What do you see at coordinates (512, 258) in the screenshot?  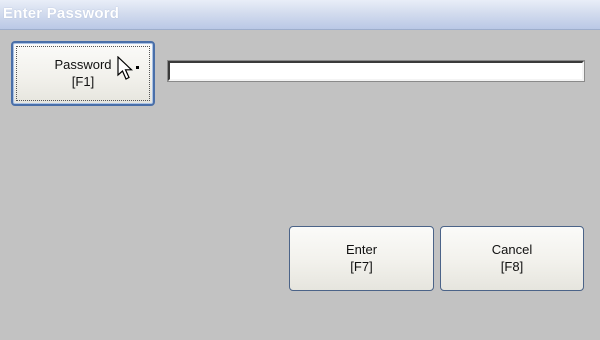 I see `cancel-button: Cancel [F8]` at bounding box center [512, 258].